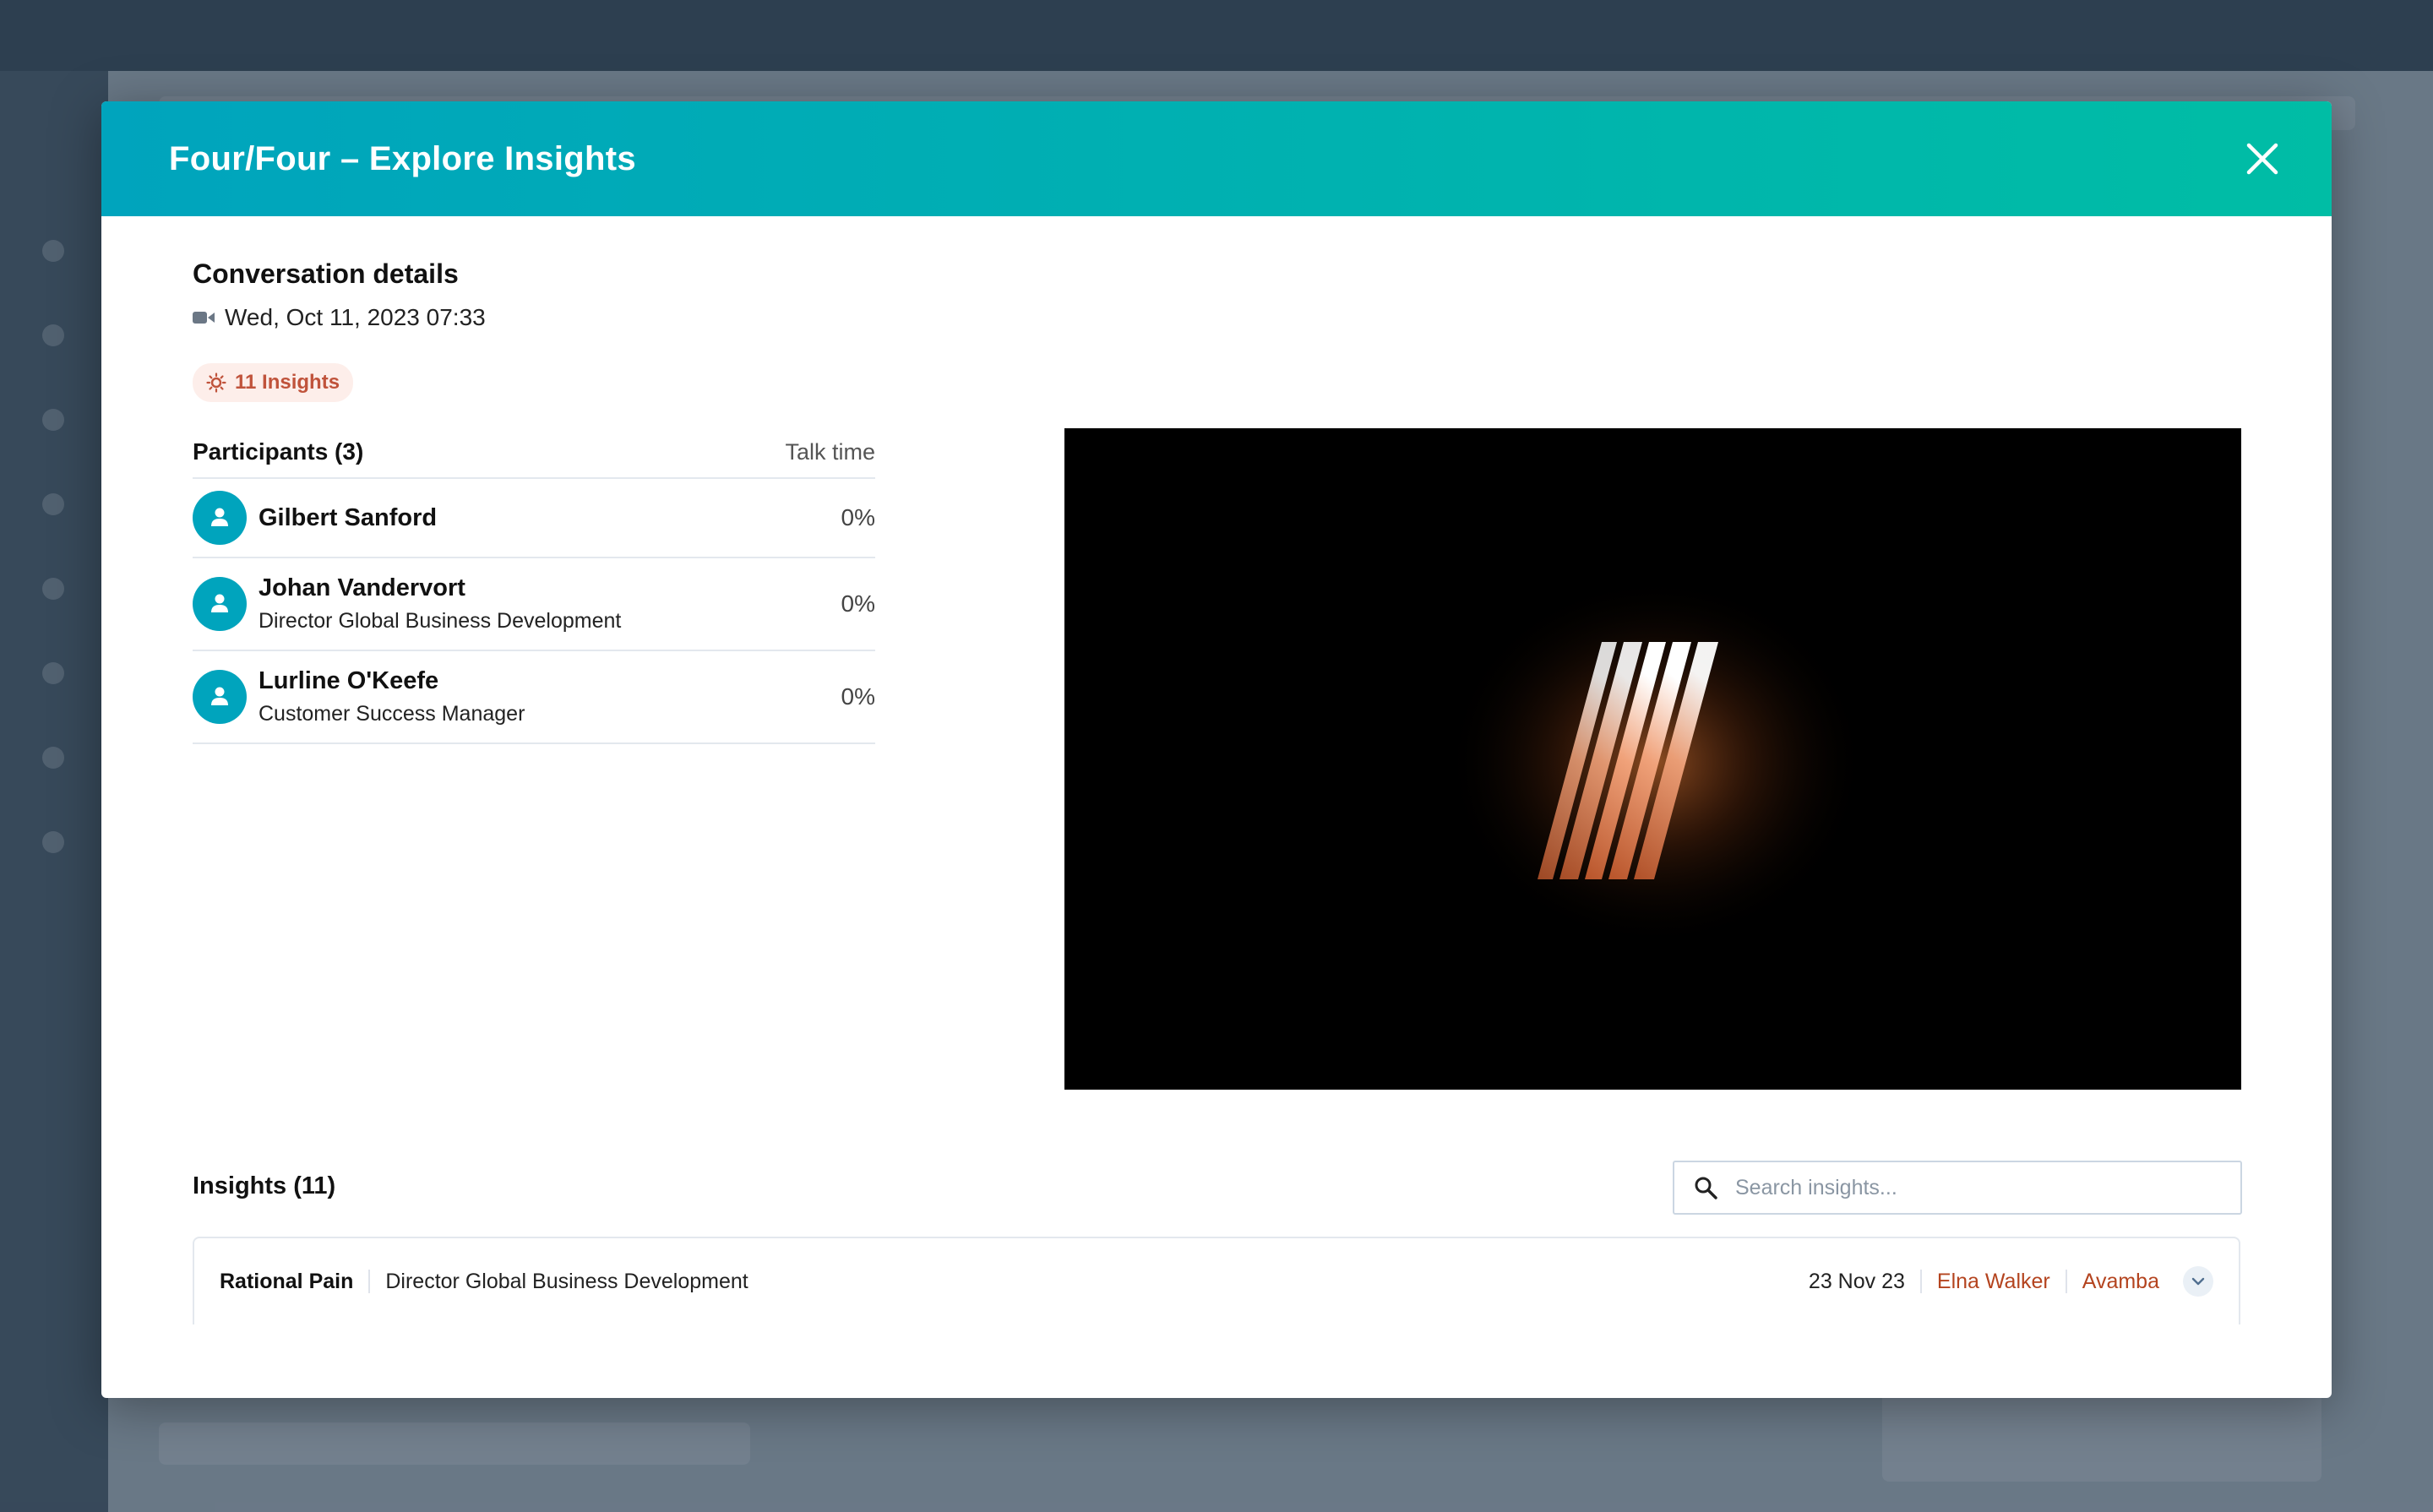  I want to click on participant-name: Johan Vandervort, so click(362, 587).